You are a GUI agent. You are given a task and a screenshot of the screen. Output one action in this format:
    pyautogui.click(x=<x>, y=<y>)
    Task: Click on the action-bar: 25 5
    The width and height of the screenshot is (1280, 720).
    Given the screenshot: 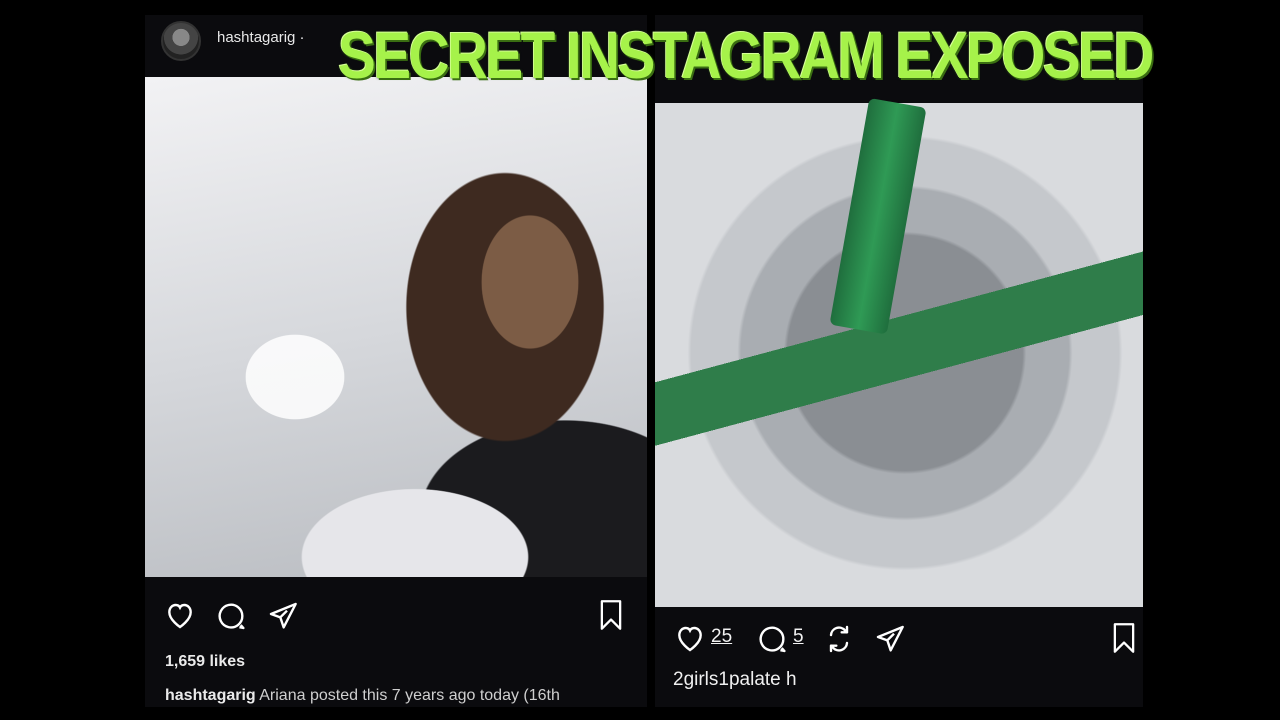 What is the action you would take?
    pyautogui.click(x=899, y=638)
    